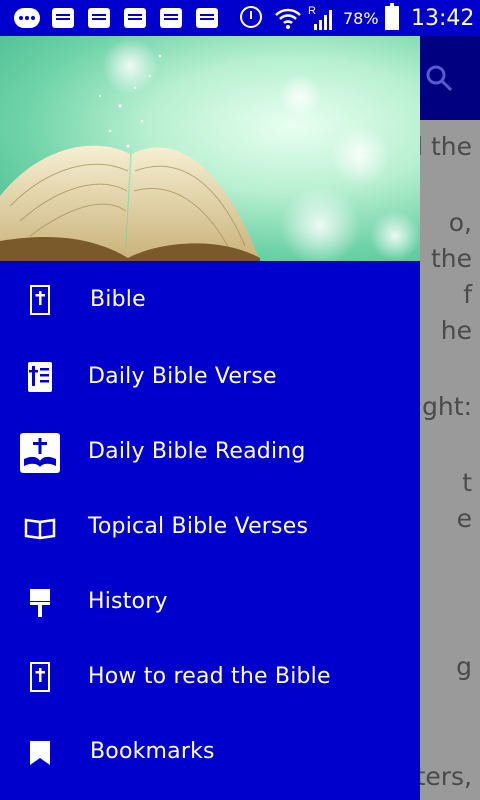  What do you see at coordinates (464, 666) in the screenshot?
I see `content-line: g` at bounding box center [464, 666].